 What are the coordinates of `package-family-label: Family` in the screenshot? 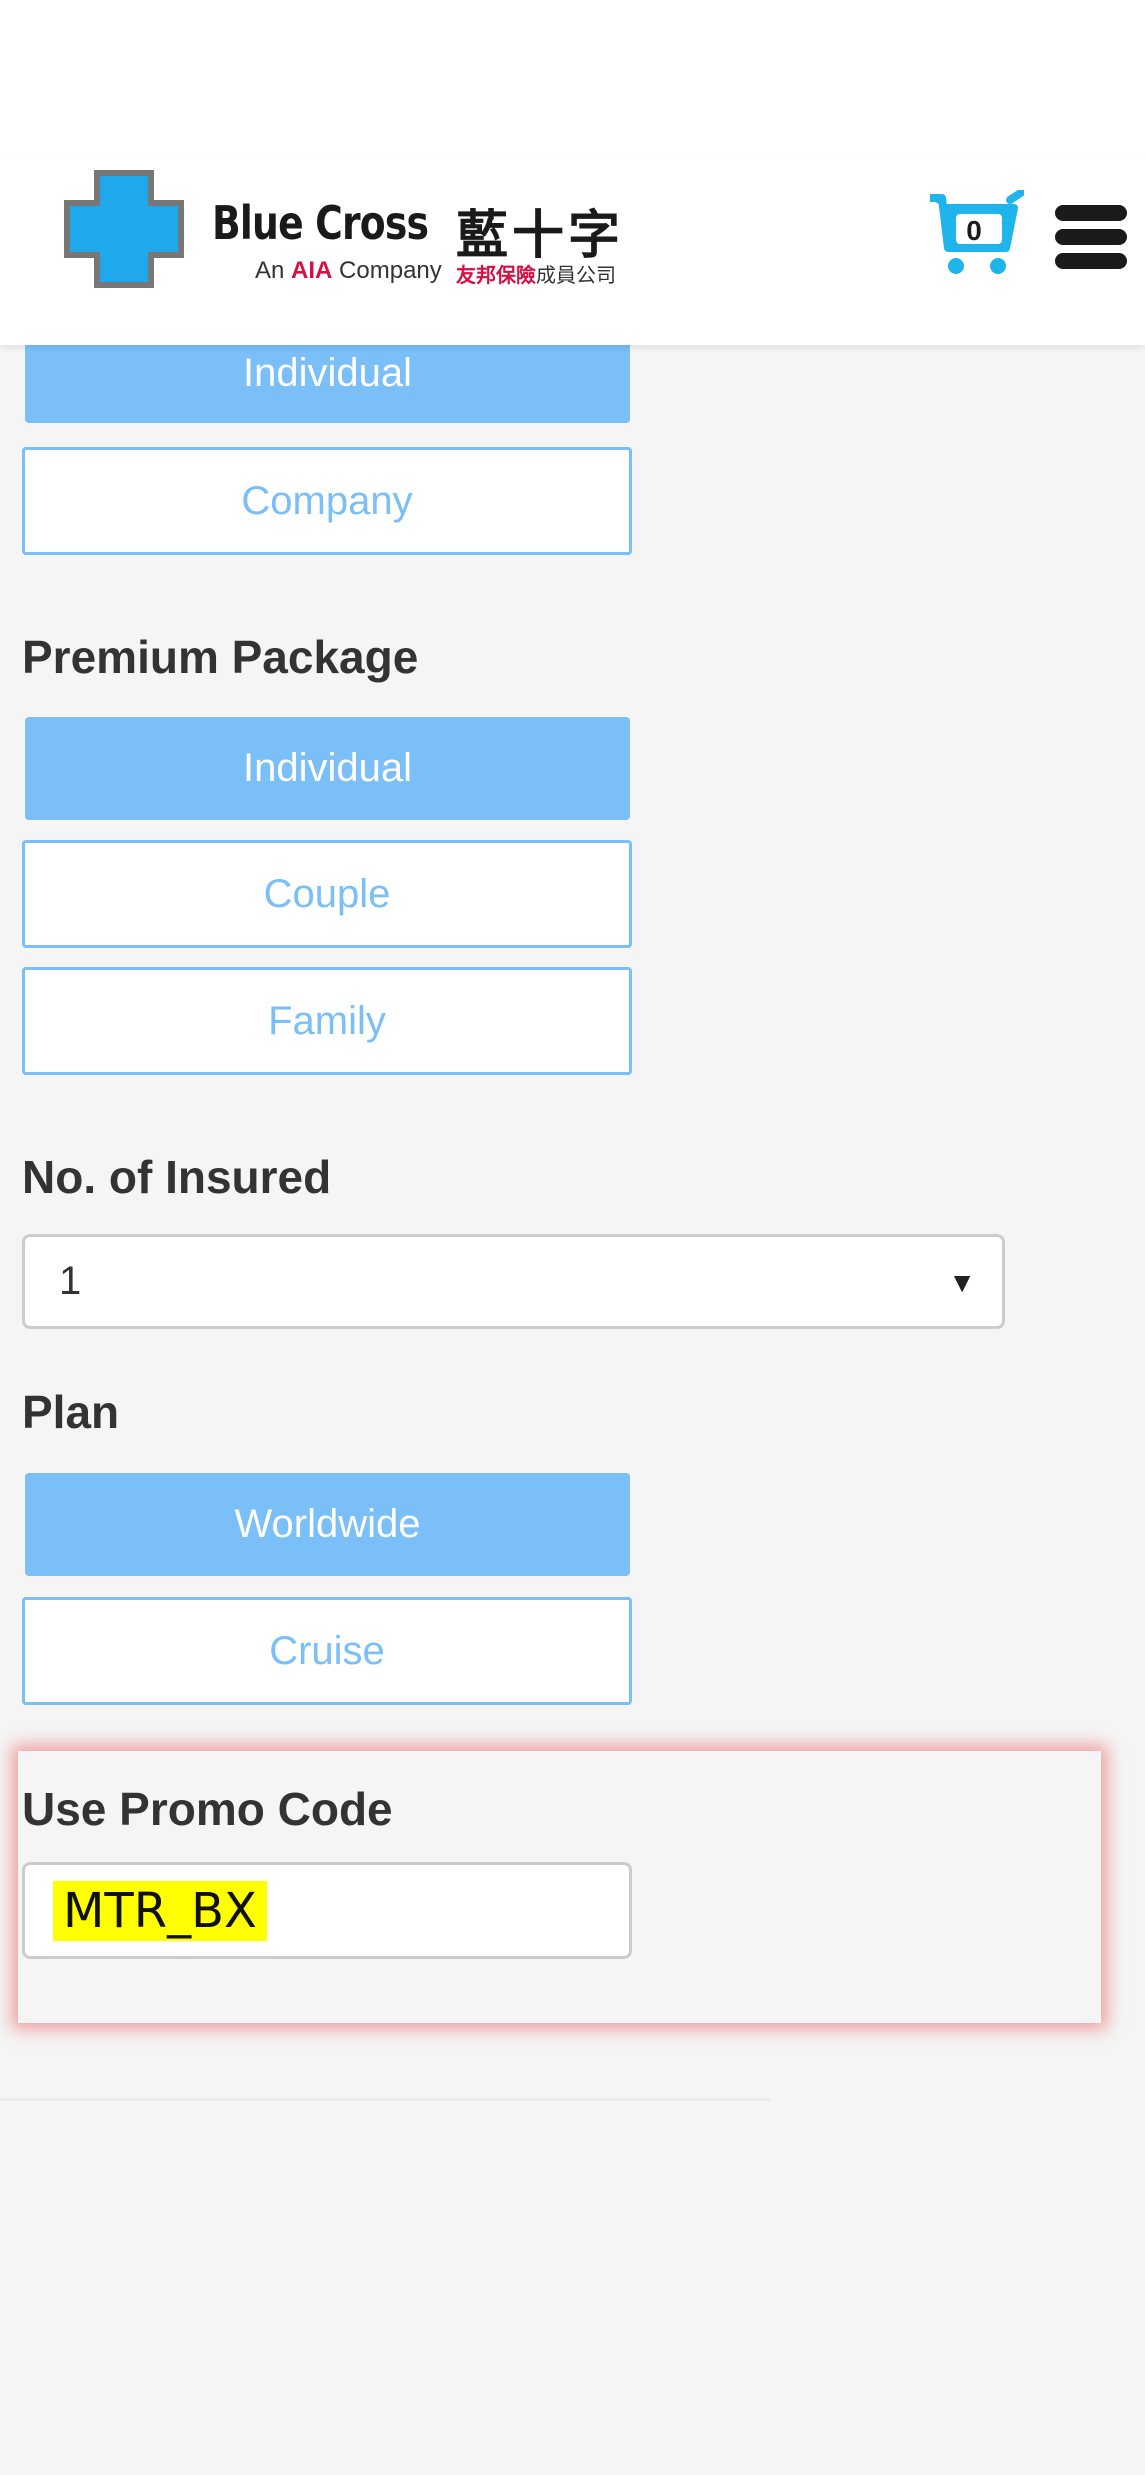 It's located at (327, 1020).